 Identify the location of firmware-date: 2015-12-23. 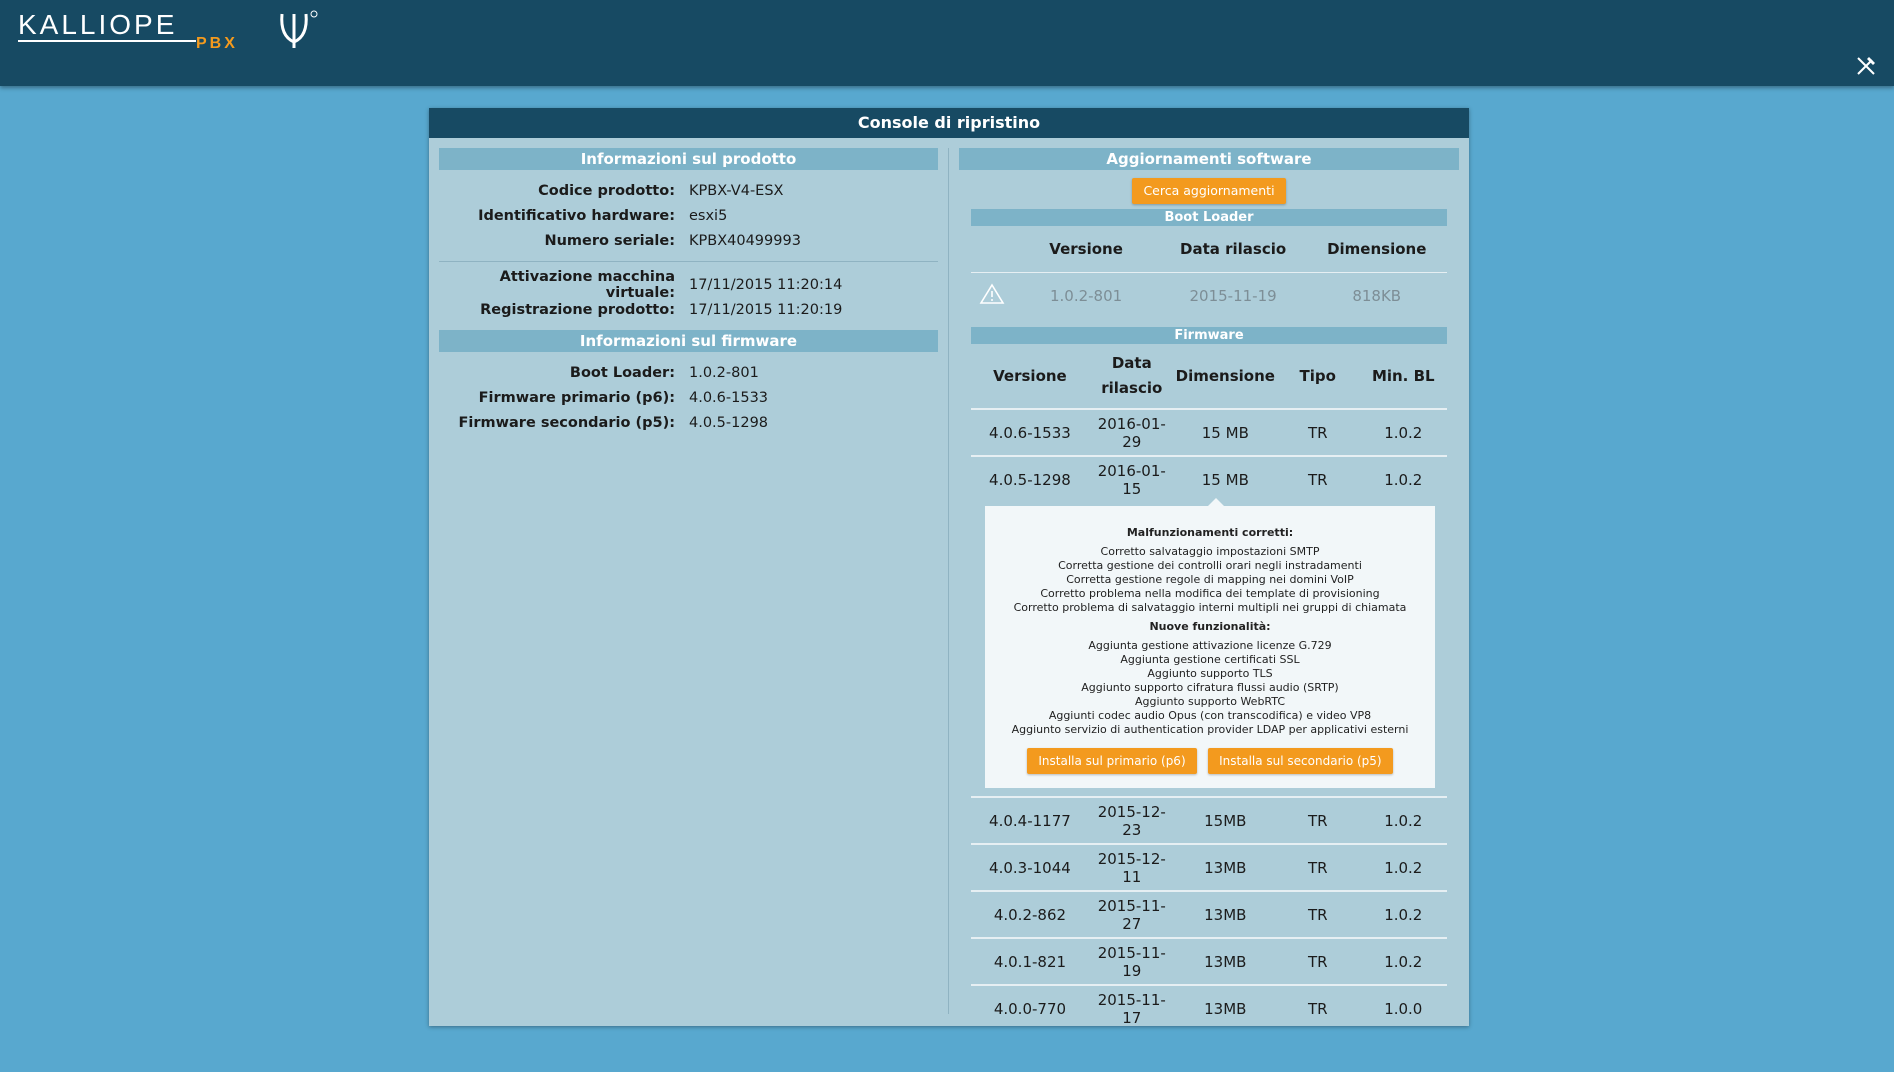
(1131, 820).